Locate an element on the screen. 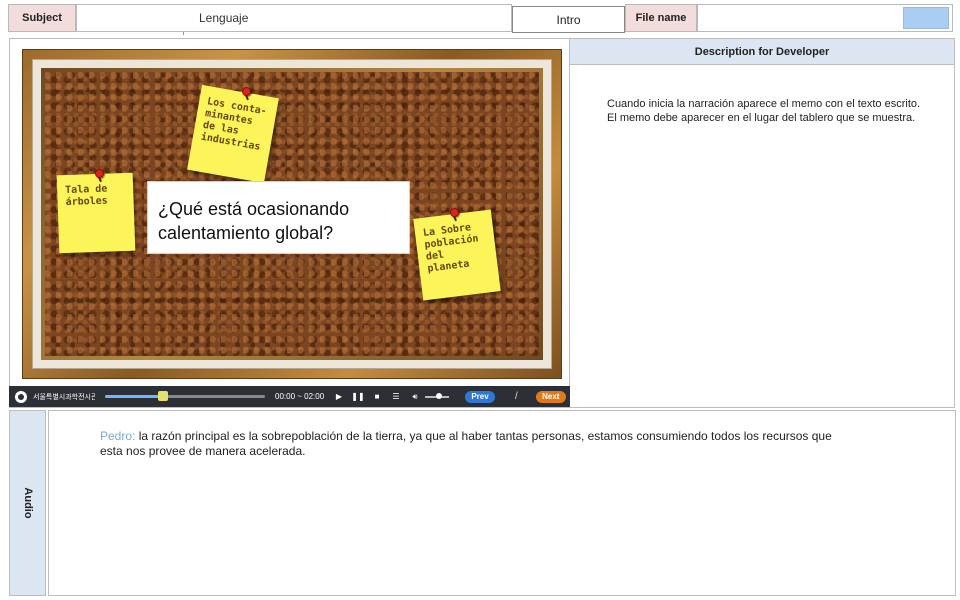 The image size is (960, 600). subject-value: Lenguaje is located at coordinates (224, 18).